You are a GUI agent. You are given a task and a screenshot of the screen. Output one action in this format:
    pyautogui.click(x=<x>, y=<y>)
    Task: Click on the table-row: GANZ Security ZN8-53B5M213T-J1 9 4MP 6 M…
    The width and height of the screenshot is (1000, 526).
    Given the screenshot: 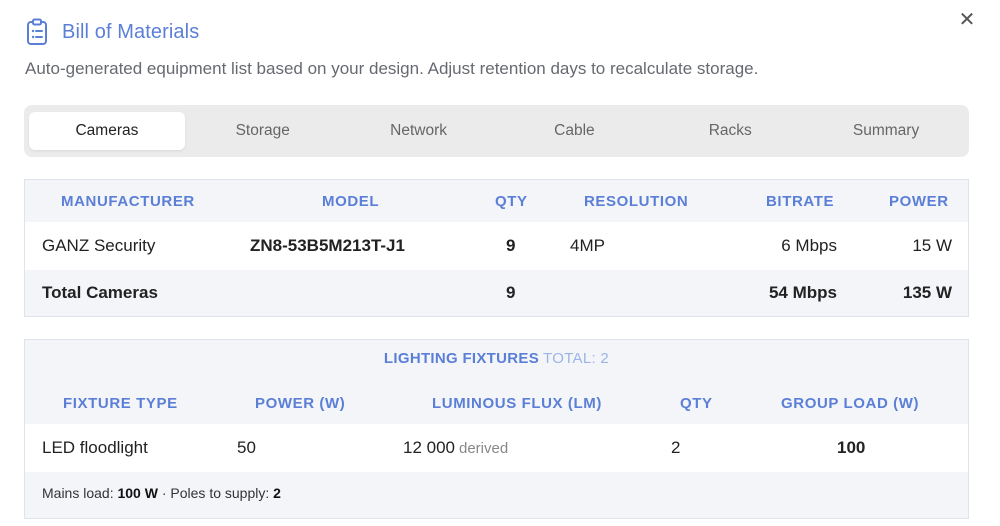 What is the action you would take?
    pyautogui.click(x=496, y=246)
    